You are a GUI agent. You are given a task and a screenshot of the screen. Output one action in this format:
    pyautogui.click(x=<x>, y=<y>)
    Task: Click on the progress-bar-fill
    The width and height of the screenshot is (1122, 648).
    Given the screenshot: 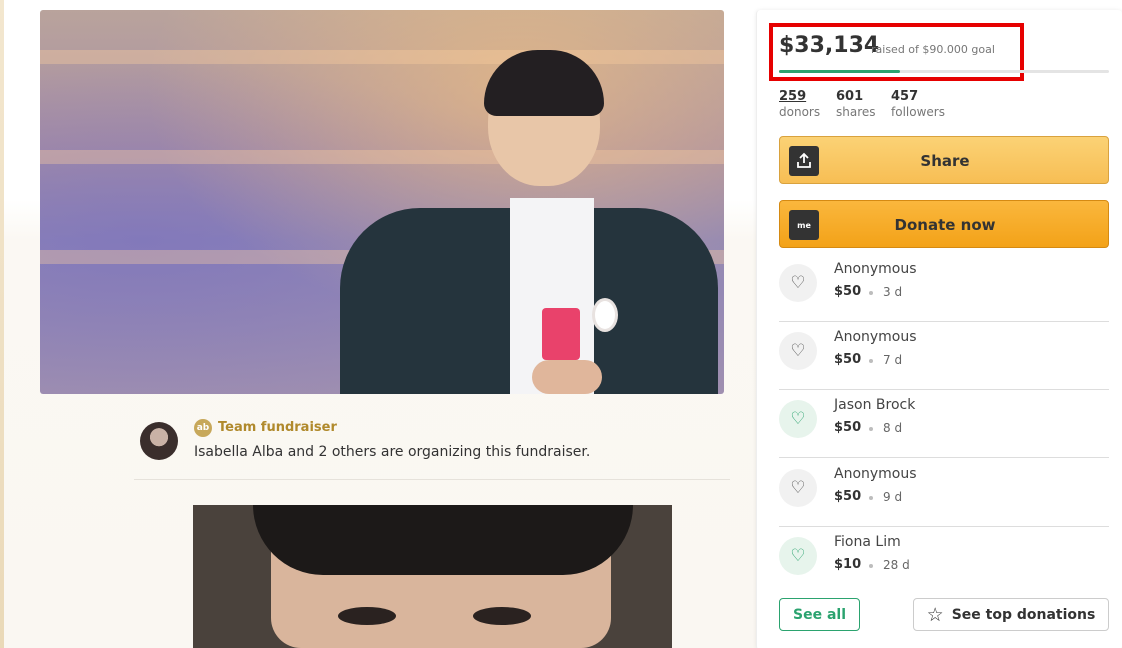 What is the action you would take?
    pyautogui.click(x=840, y=71)
    